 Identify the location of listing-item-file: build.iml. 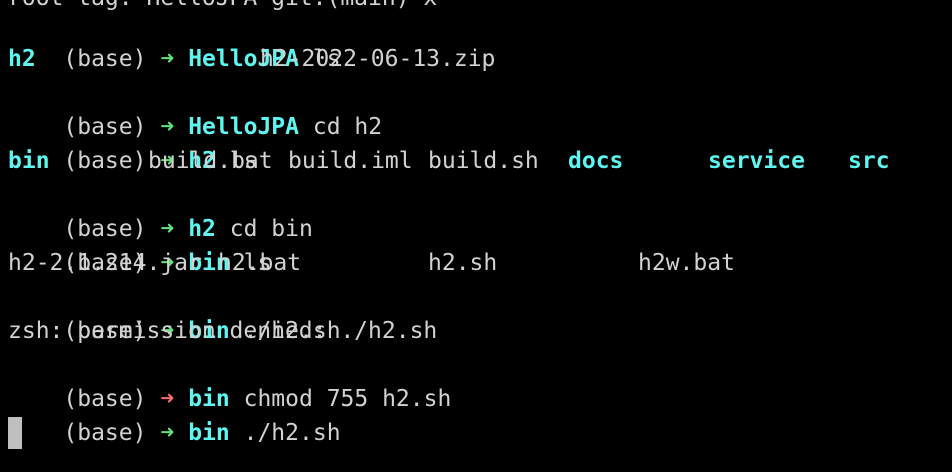
(350, 161).